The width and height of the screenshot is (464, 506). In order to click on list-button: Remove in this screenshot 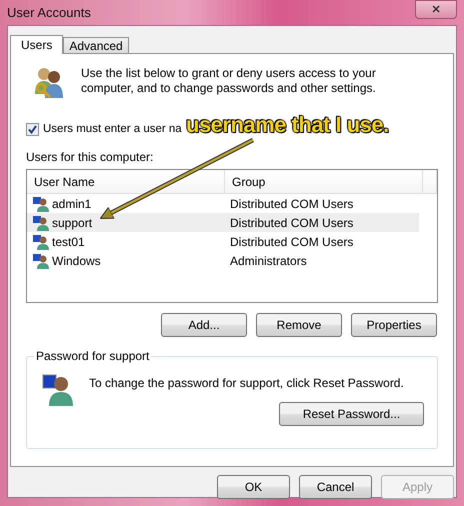, I will do `click(299, 325)`.